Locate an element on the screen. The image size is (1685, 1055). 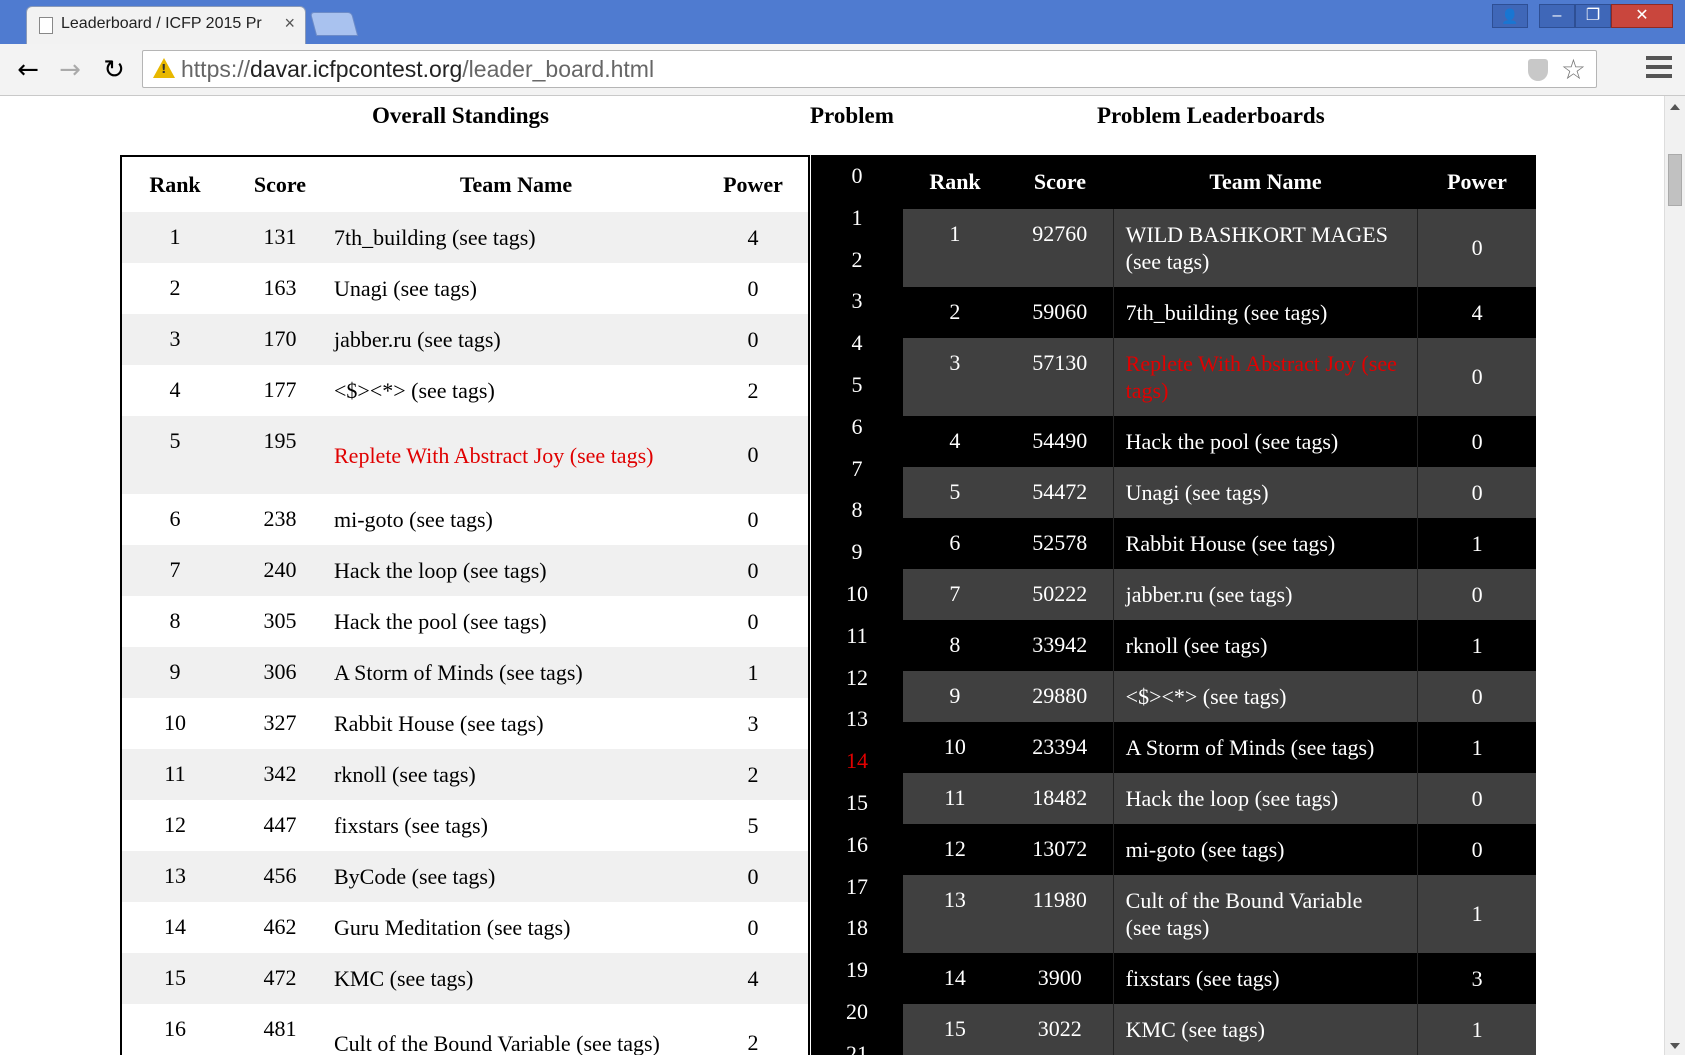
problem-link-21: 21 is located at coordinates (857, 1044).